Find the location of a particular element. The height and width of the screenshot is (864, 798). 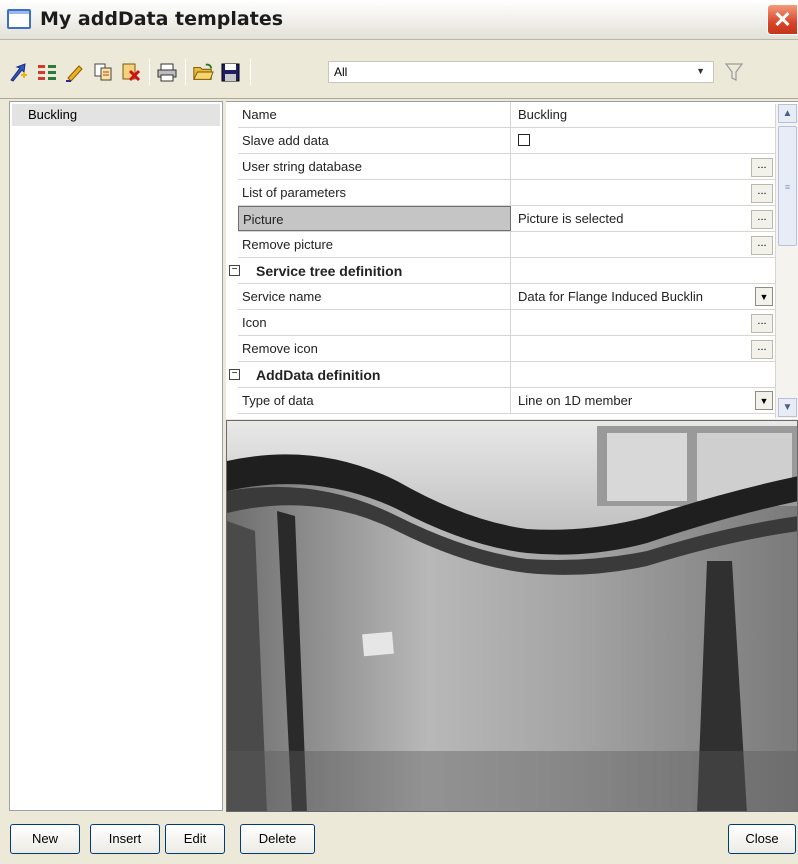

property-row-type-of-data: Type of data Line on 1D member ▼ is located at coordinates (506, 401).